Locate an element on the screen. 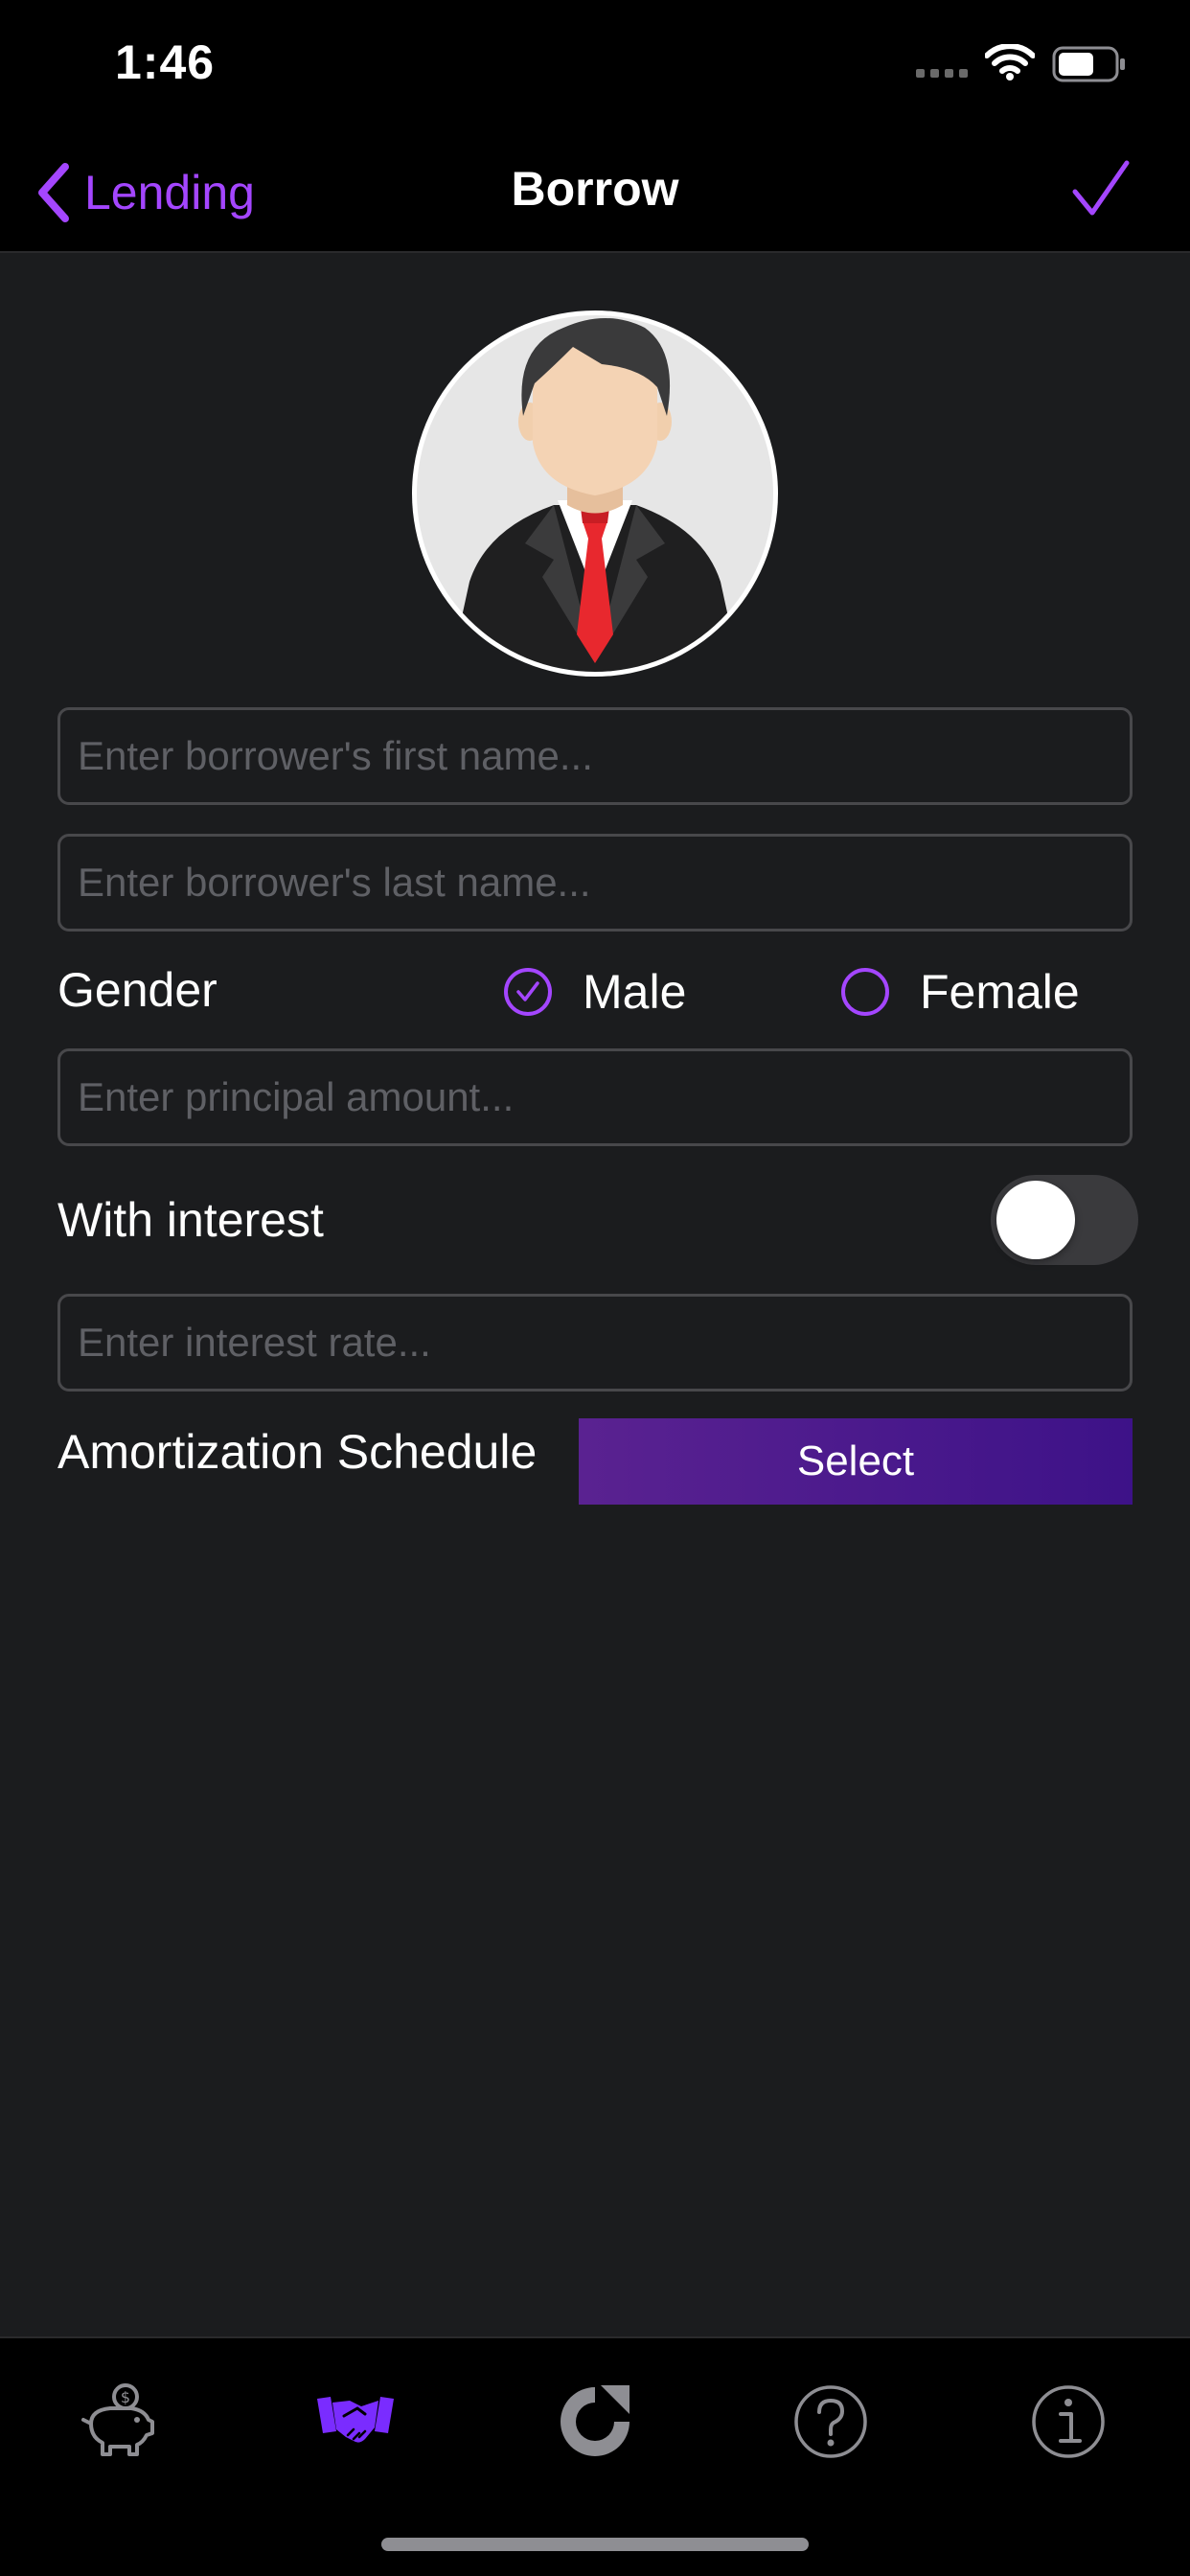 This screenshot has height=2576, width=1190. gender-male-radio: Male is located at coordinates (595, 992).